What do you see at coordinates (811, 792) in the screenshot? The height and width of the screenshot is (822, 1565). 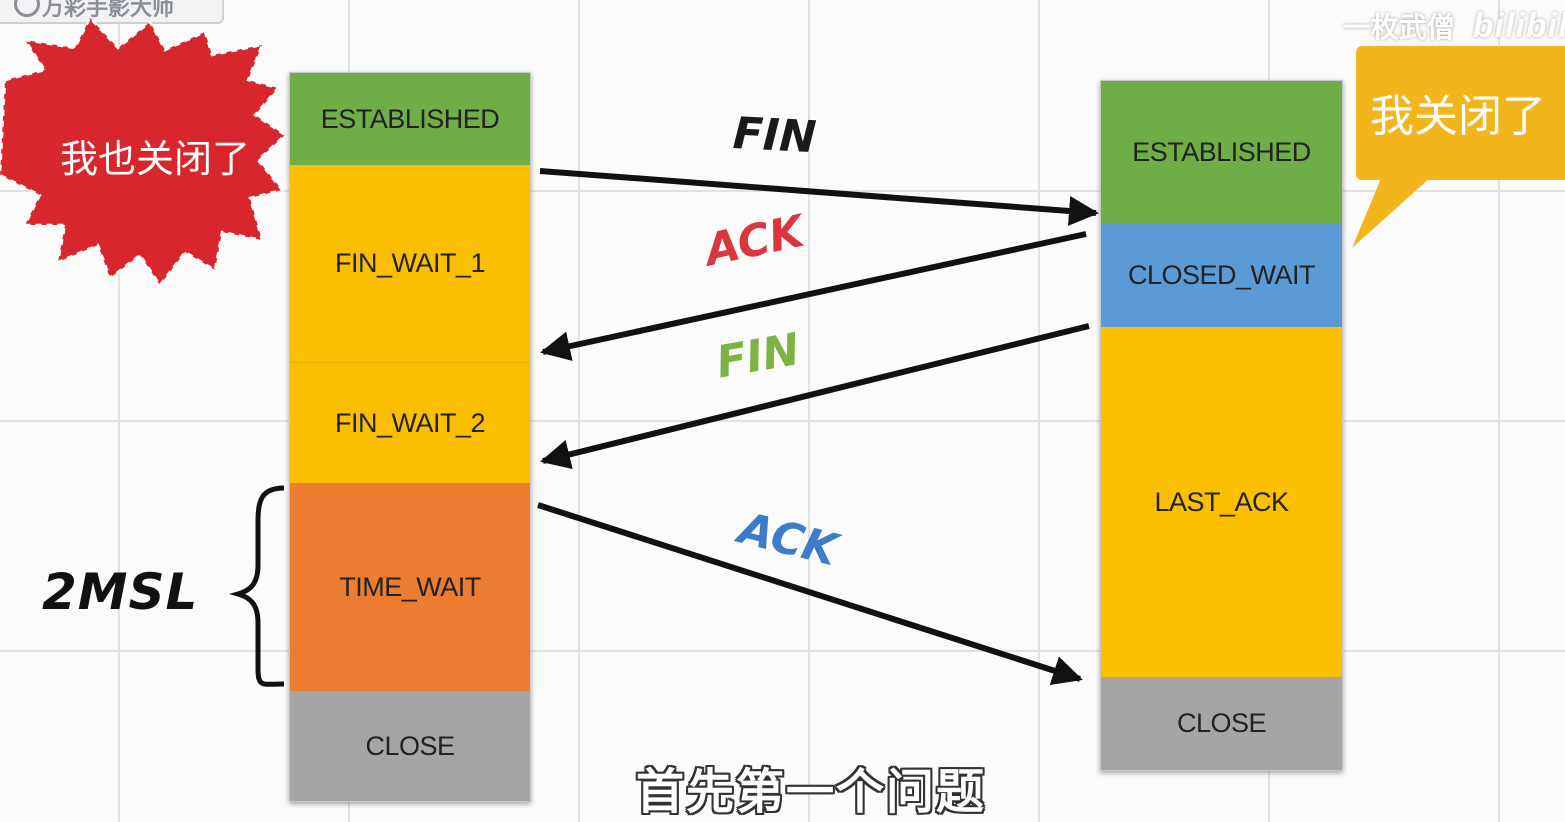 I see `video-subtitle: 首先第一个问题` at bounding box center [811, 792].